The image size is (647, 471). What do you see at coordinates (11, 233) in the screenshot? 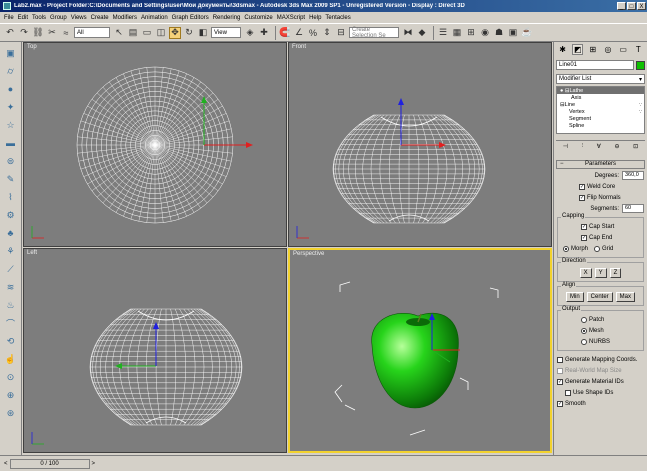
I see `tree-icon: ♣` at bounding box center [11, 233].